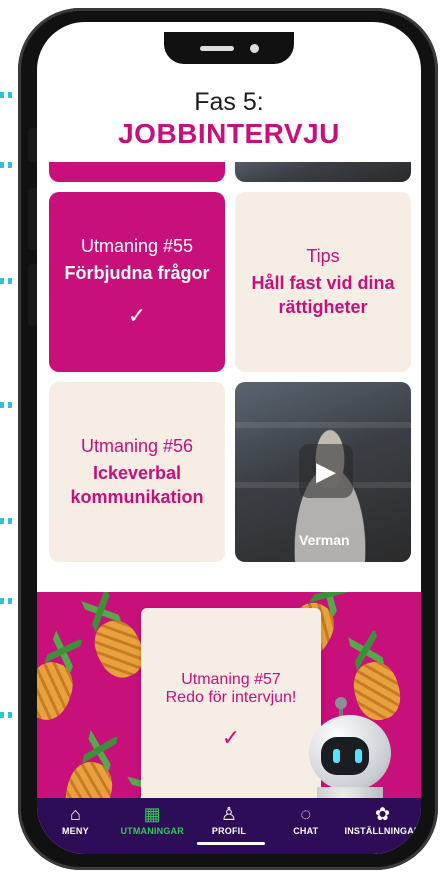 The image size is (443, 879). Describe the element at coordinates (152, 814) in the screenshot. I see `grid-icon: ▦` at that location.